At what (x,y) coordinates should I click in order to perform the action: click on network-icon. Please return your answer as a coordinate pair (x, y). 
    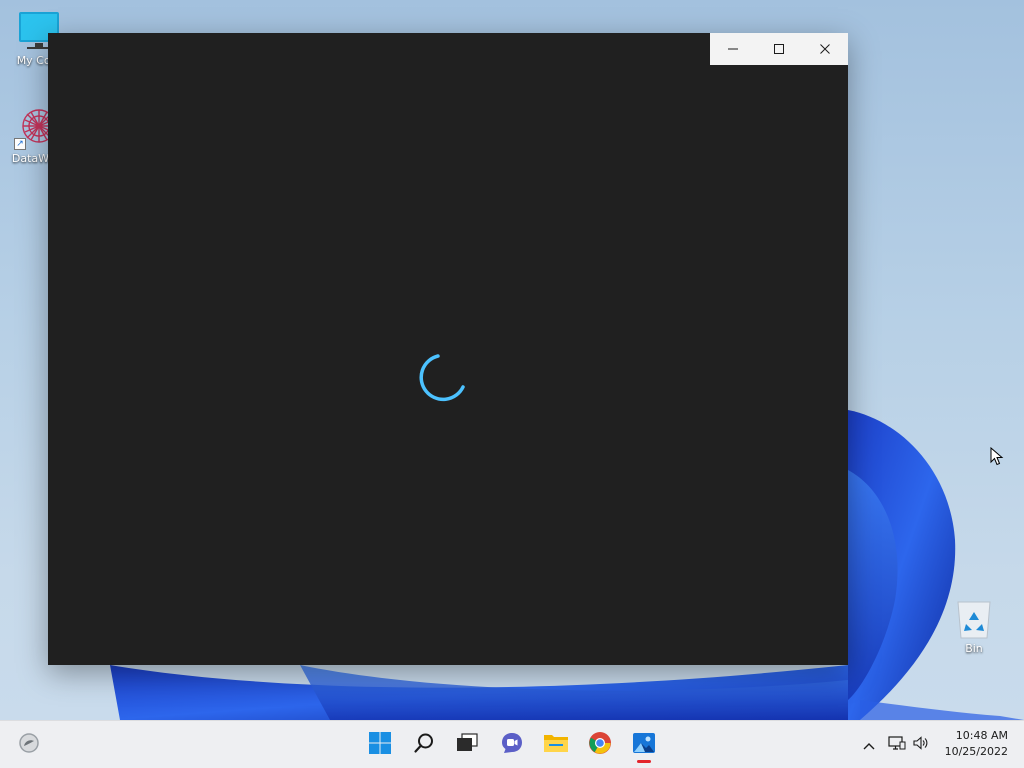
    Looking at the image, I should click on (897, 745).